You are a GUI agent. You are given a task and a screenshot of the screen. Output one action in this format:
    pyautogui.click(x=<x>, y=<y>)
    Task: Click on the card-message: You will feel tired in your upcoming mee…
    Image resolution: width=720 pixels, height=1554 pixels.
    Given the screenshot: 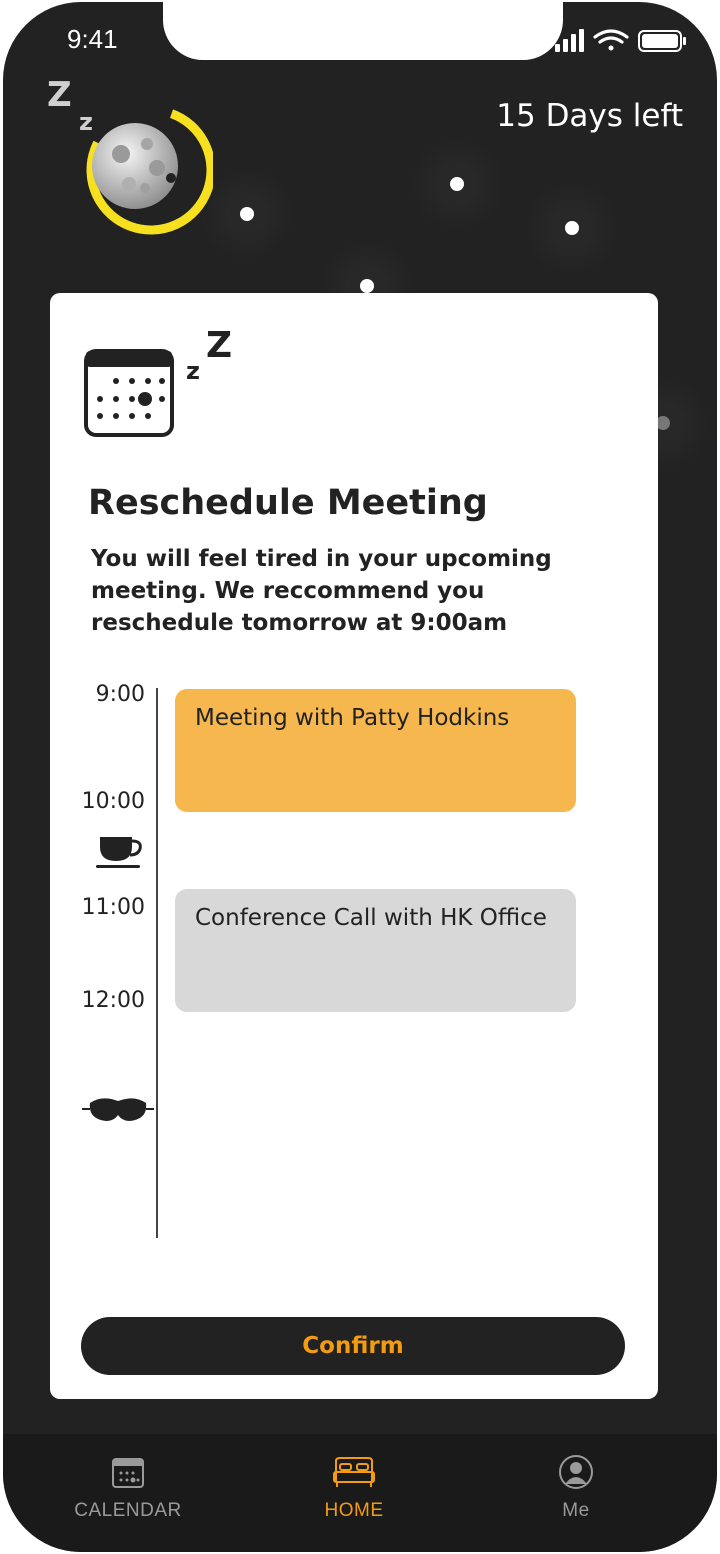 What is the action you would take?
    pyautogui.click(x=321, y=591)
    